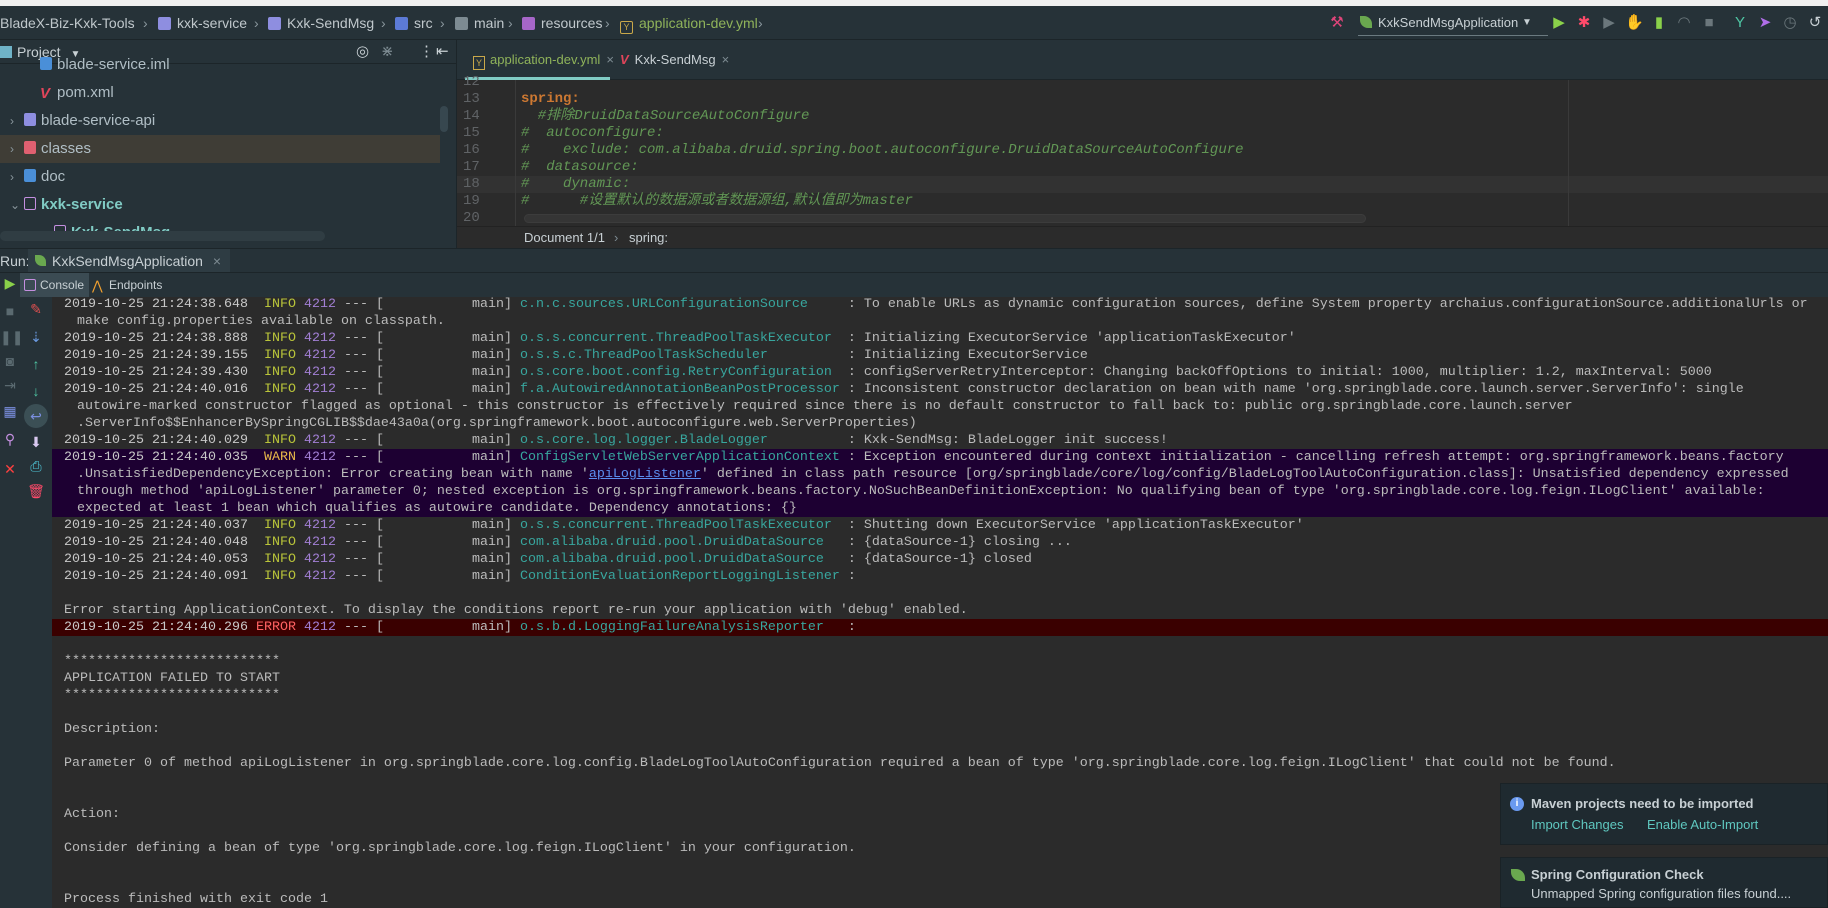 The height and width of the screenshot is (908, 1828). Describe the element at coordinates (36, 364) in the screenshot. I see `arrow-up-icon: ↑` at that location.